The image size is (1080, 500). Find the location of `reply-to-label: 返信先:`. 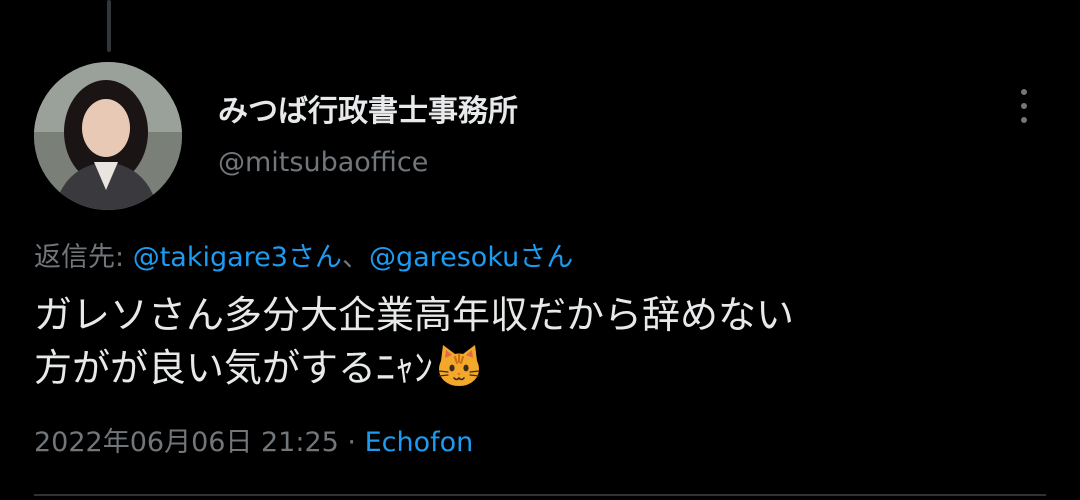

reply-to-label: 返信先: is located at coordinates (83, 257).